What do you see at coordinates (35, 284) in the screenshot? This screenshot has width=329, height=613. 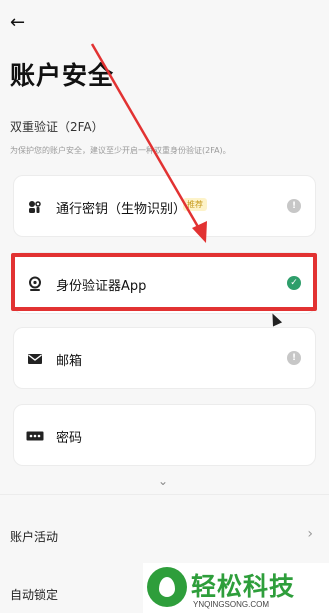 I see `authenticator-icon` at bounding box center [35, 284].